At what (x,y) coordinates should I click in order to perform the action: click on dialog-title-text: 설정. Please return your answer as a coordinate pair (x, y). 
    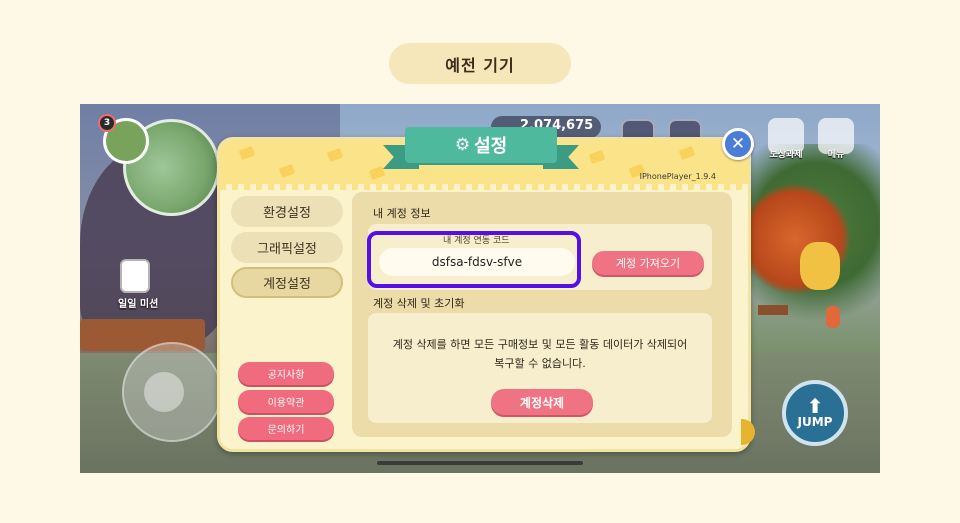
    Looking at the image, I should click on (491, 146).